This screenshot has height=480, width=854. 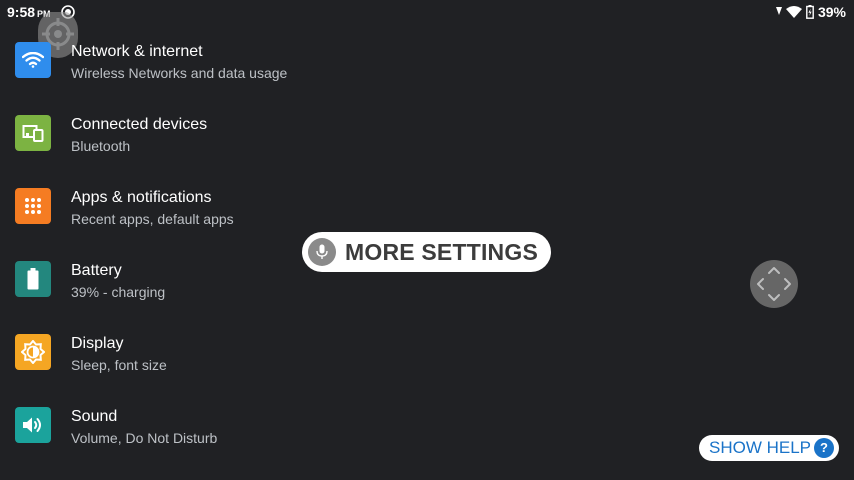 What do you see at coordinates (33, 206) in the screenshot?
I see `apps-grid-icon` at bounding box center [33, 206].